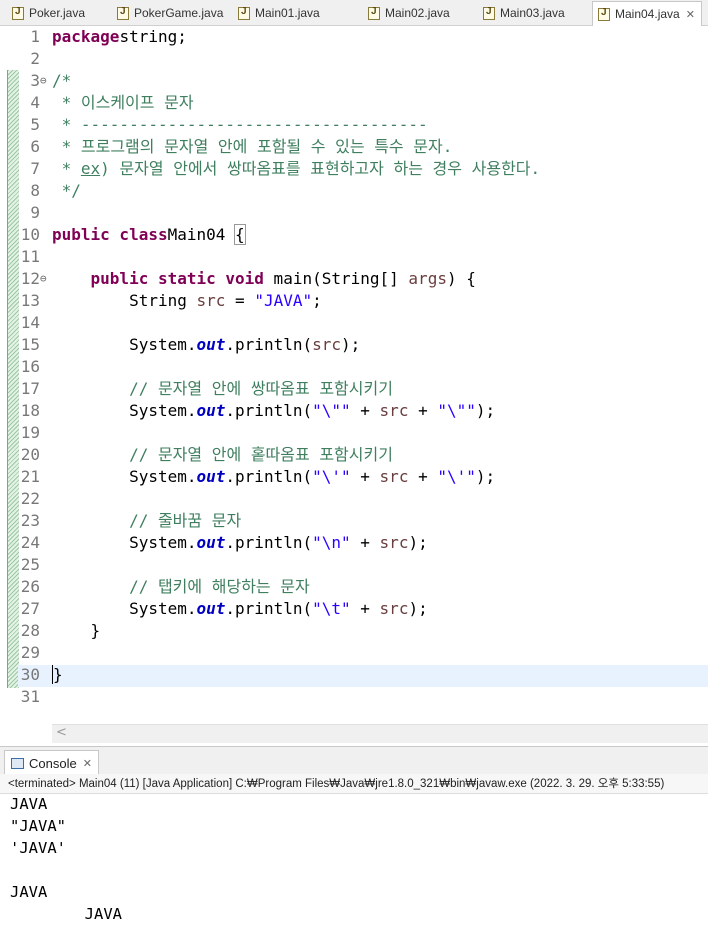 The image size is (708, 941). Describe the element at coordinates (354, 257) in the screenshot. I see `code-line: 11` at that location.